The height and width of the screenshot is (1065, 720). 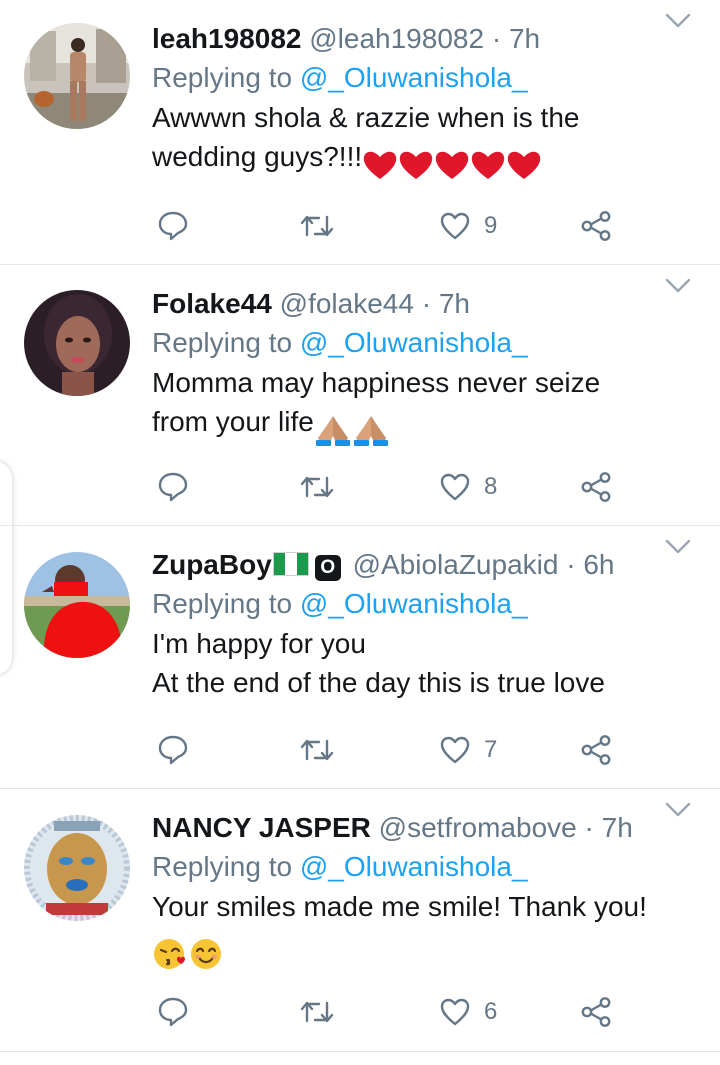 What do you see at coordinates (212, 564) in the screenshot?
I see `display-name: ZupaBoy` at bounding box center [212, 564].